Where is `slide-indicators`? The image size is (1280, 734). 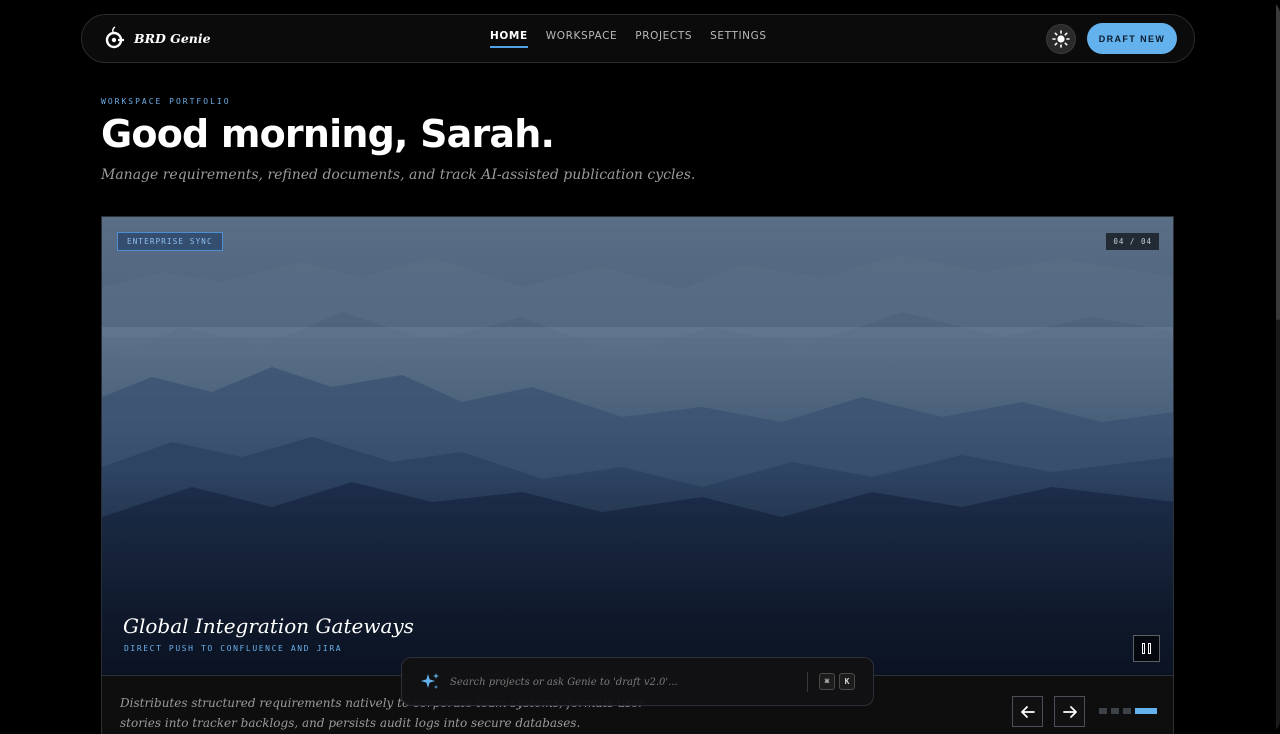 slide-indicators is located at coordinates (1128, 711).